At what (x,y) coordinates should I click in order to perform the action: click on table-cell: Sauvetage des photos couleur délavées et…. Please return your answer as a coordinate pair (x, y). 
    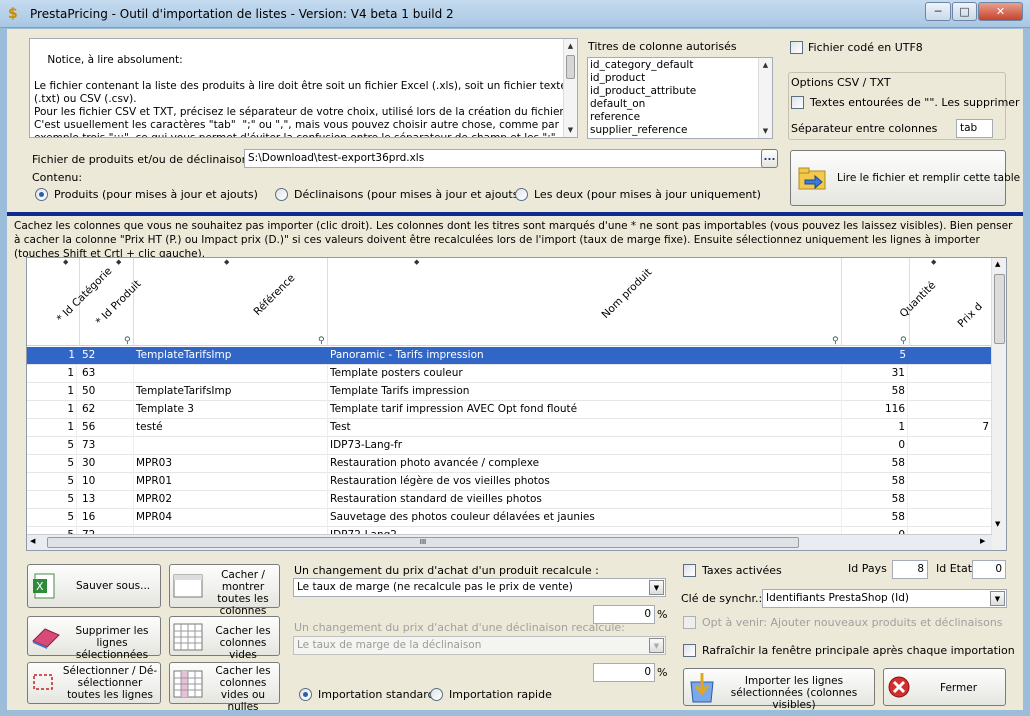
    Looking at the image, I should click on (585, 518).